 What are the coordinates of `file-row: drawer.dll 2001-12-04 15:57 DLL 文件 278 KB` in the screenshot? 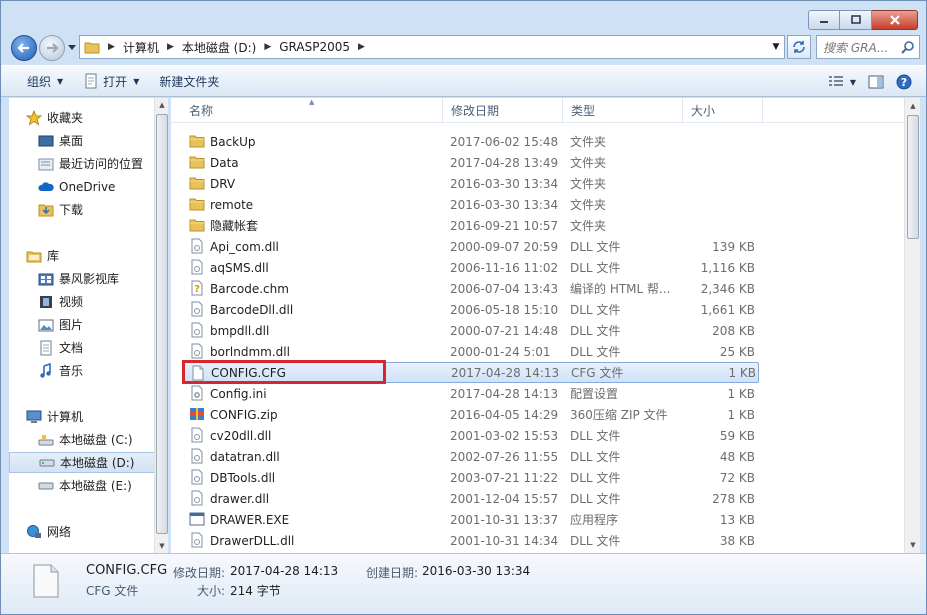 It's located at (471, 498).